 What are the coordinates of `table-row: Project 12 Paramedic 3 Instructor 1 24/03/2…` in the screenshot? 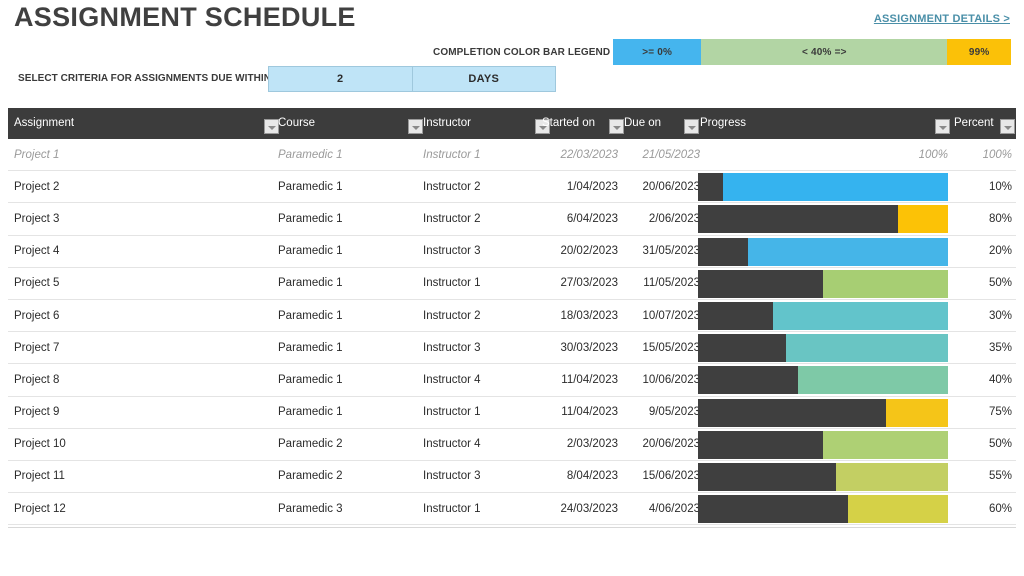 It's located at (512, 509).